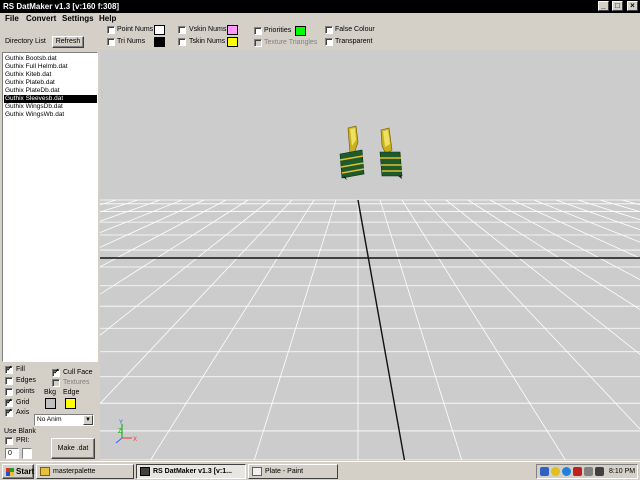  I want to click on task-button-paint: Plate - Paint, so click(293, 471).